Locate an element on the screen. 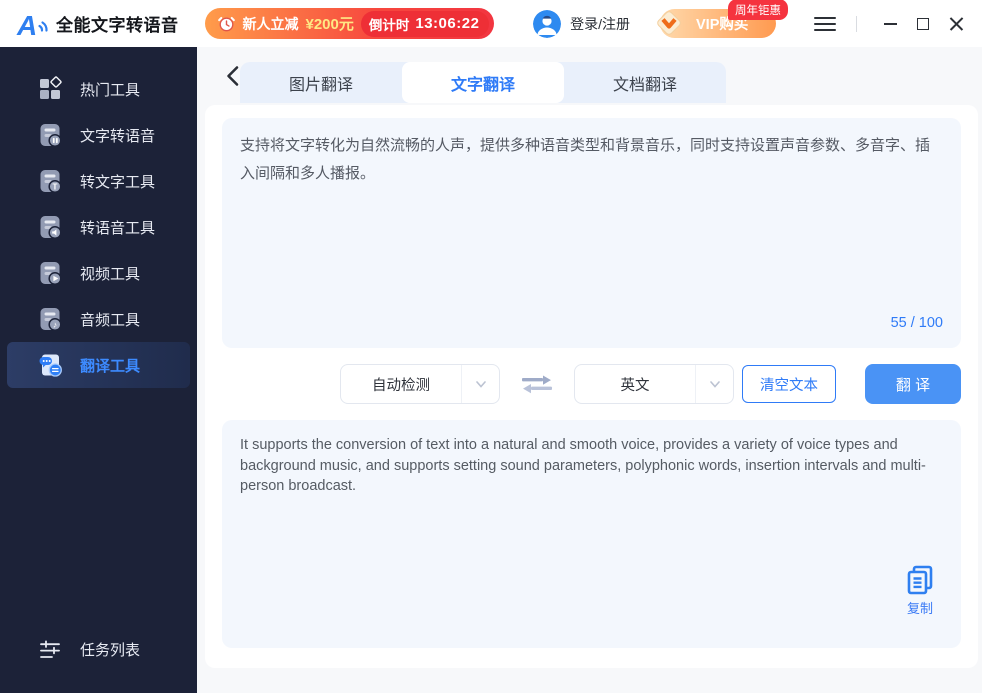 The image size is (982, 693). promo-countdown: 倒计时 13:06:22 is located at coordinates (425, 23).